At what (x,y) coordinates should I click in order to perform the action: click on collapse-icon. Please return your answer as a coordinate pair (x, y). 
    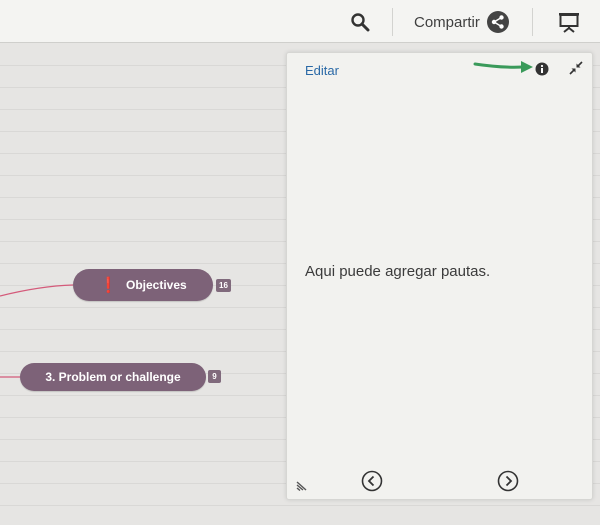
    Looking at the image, I should click on (576, 68).